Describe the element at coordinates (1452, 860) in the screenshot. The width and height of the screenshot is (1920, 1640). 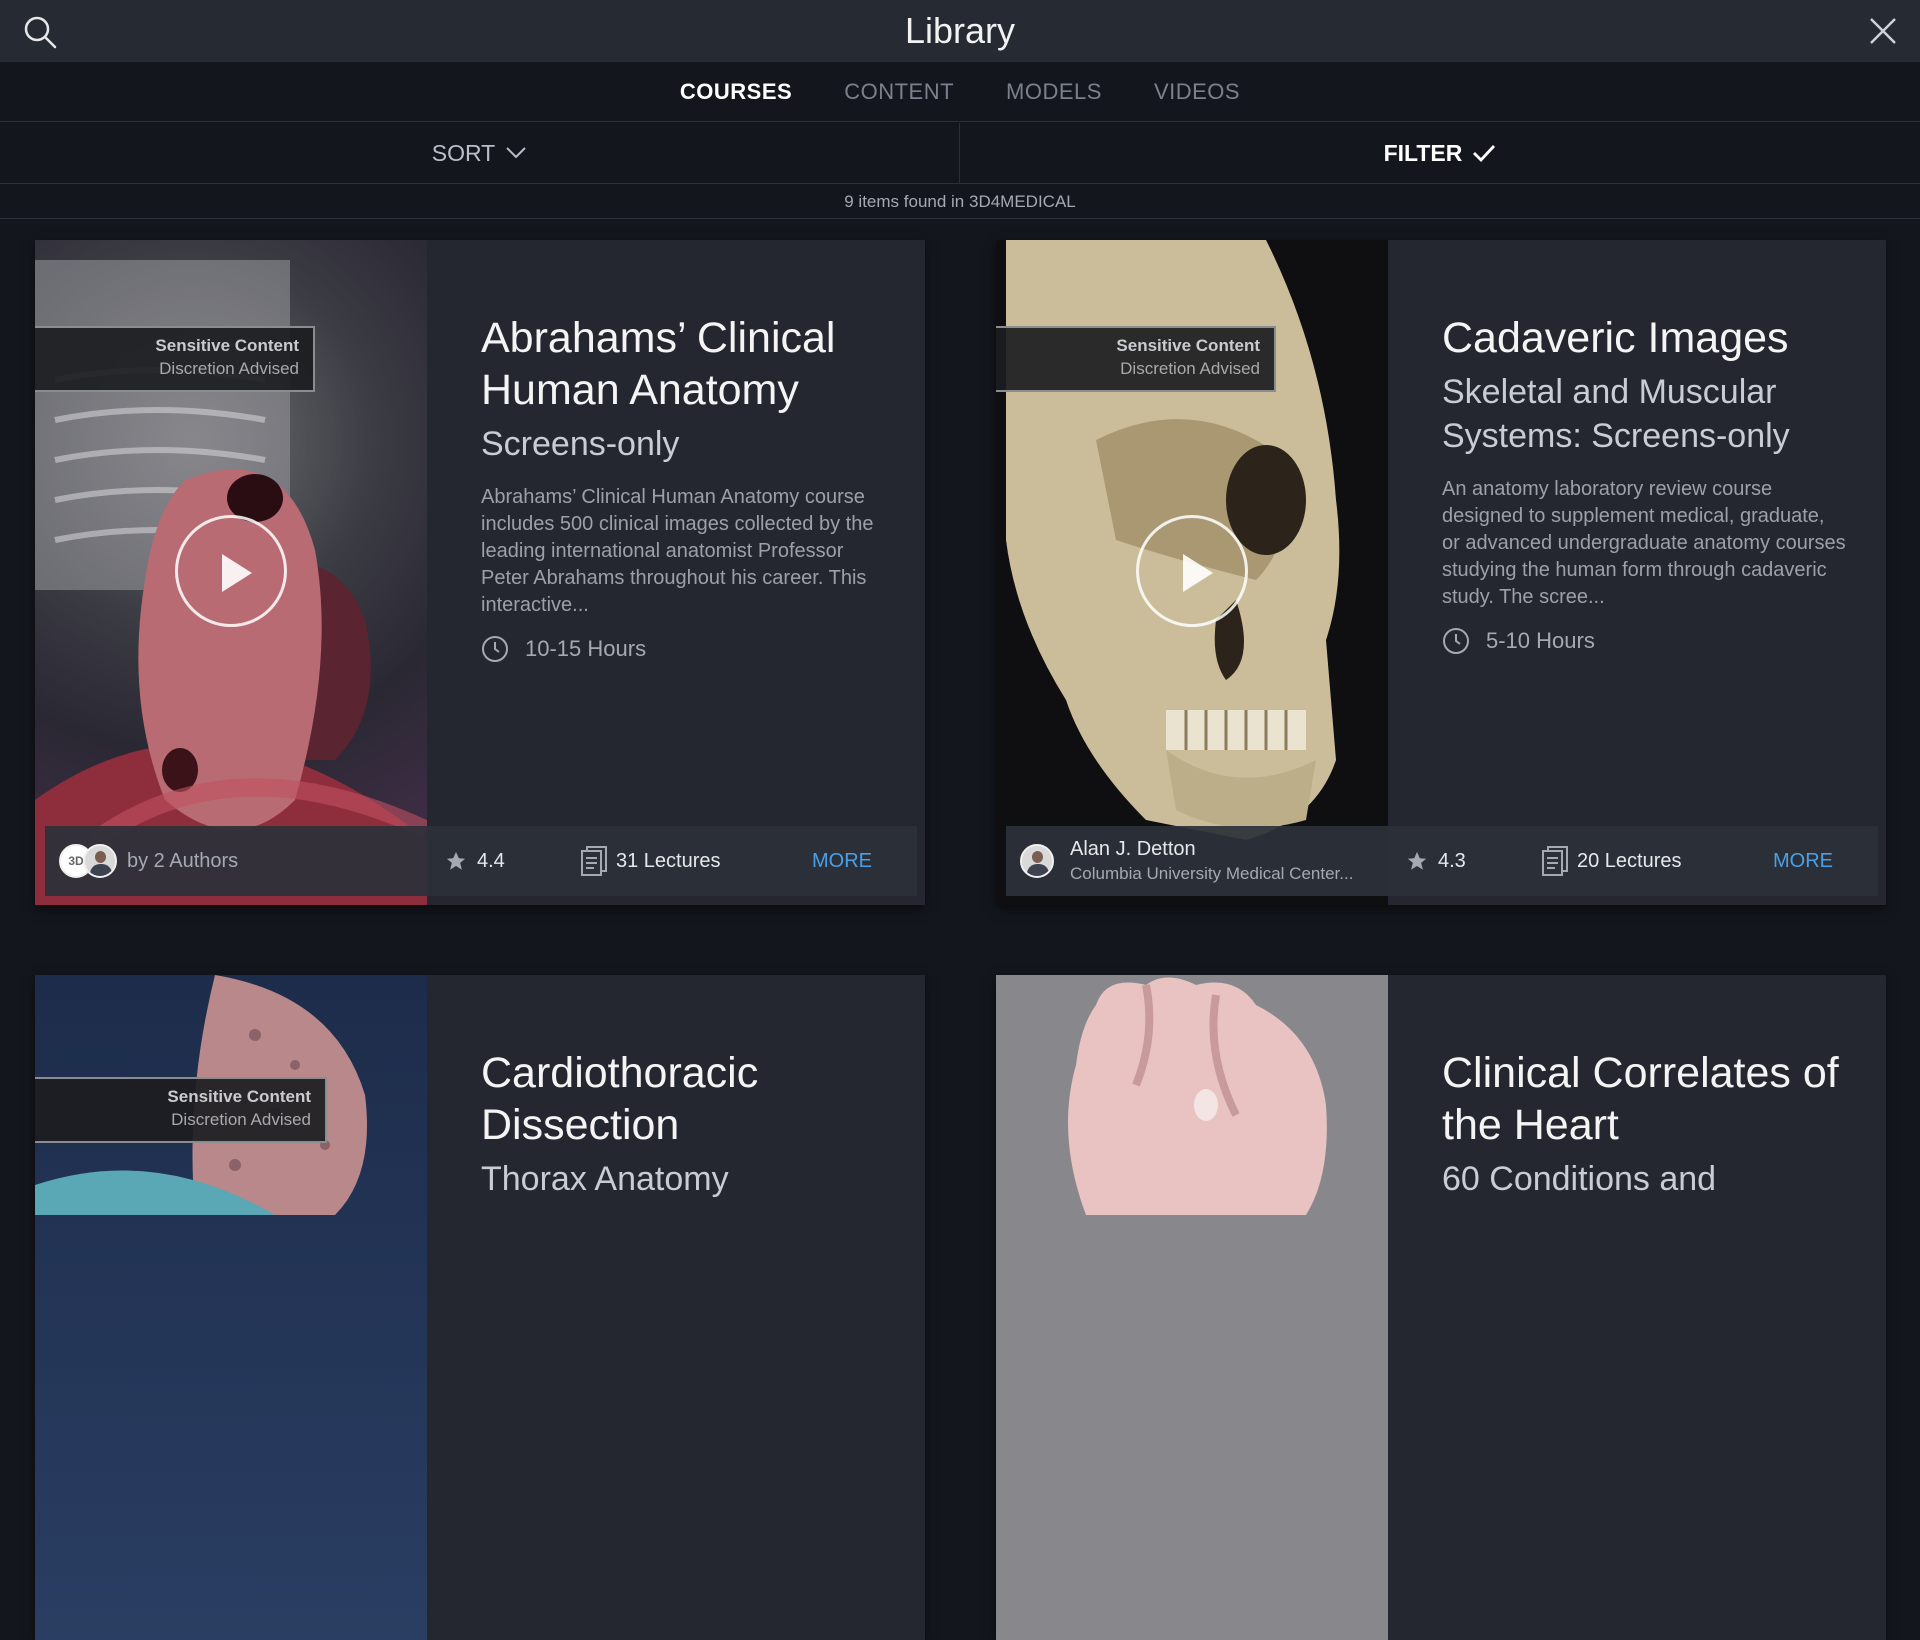
I see `rating-value: 4.3` at that location.